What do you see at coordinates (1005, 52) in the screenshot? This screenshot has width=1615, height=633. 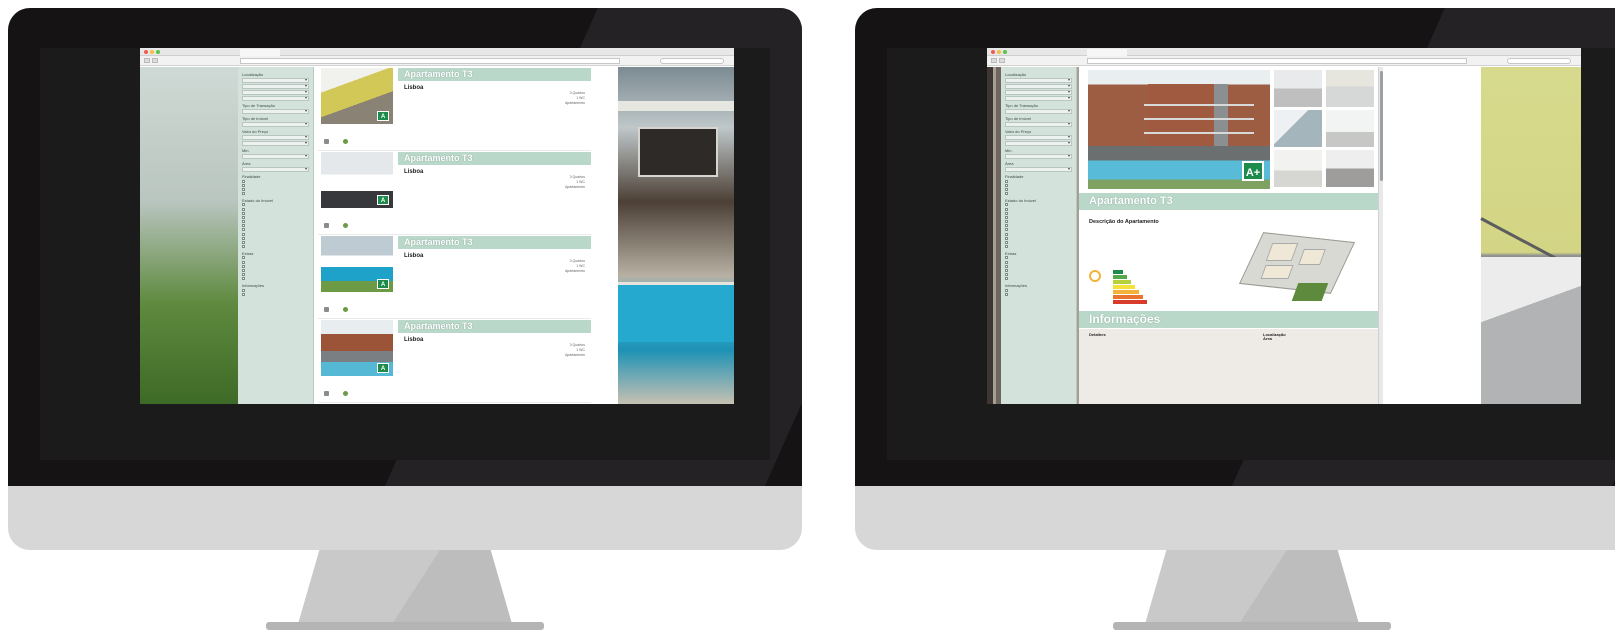 I see `maximize-window-button` at bounding box center [1005, 52].